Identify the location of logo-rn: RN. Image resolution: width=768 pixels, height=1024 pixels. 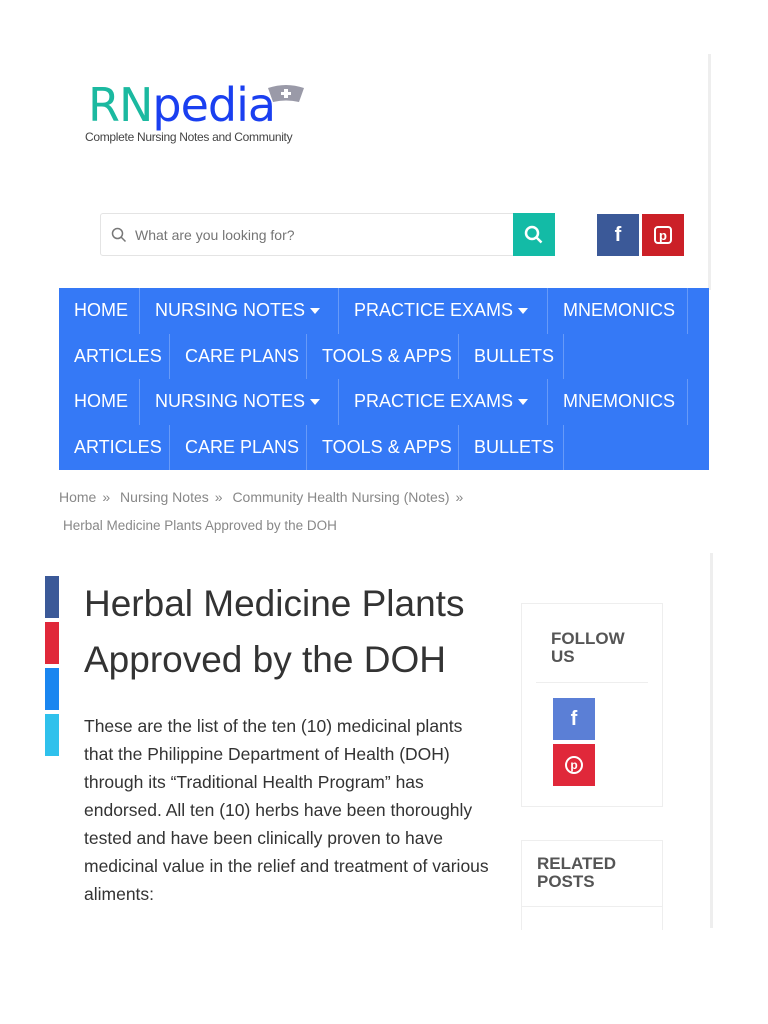
(120, 105).